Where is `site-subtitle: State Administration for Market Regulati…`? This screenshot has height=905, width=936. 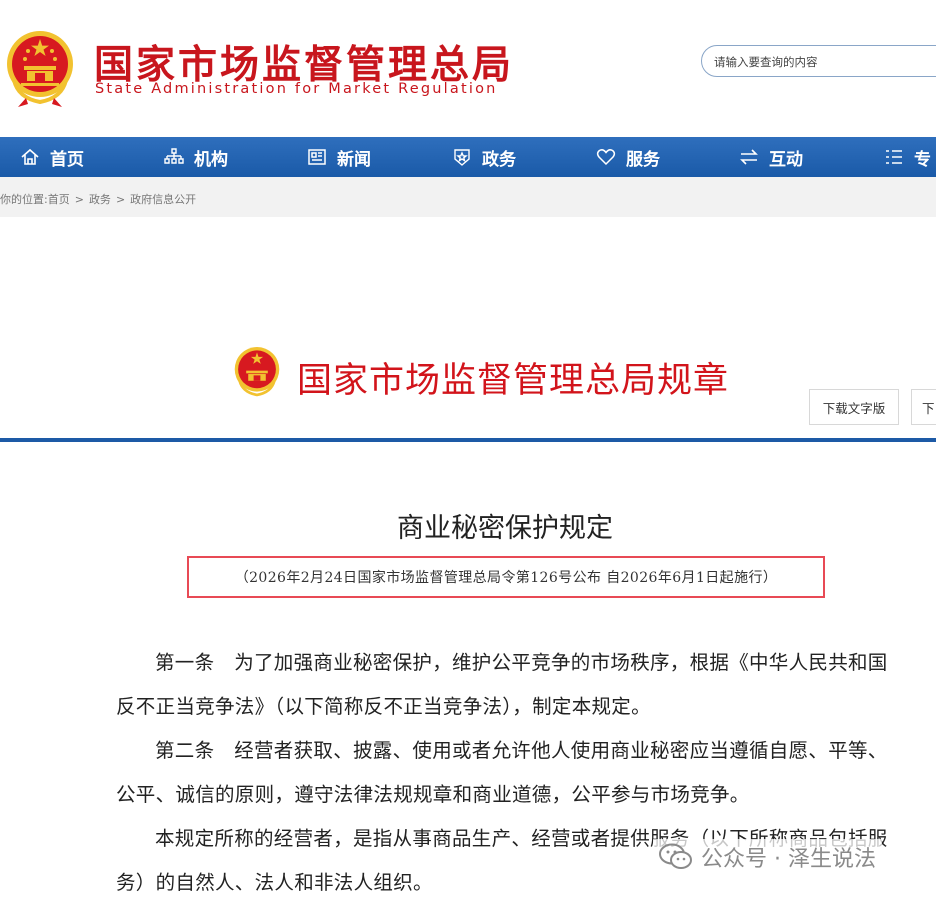
site-subtitle: State Administration for Market Regulati… is located at coordinates (296, 89).